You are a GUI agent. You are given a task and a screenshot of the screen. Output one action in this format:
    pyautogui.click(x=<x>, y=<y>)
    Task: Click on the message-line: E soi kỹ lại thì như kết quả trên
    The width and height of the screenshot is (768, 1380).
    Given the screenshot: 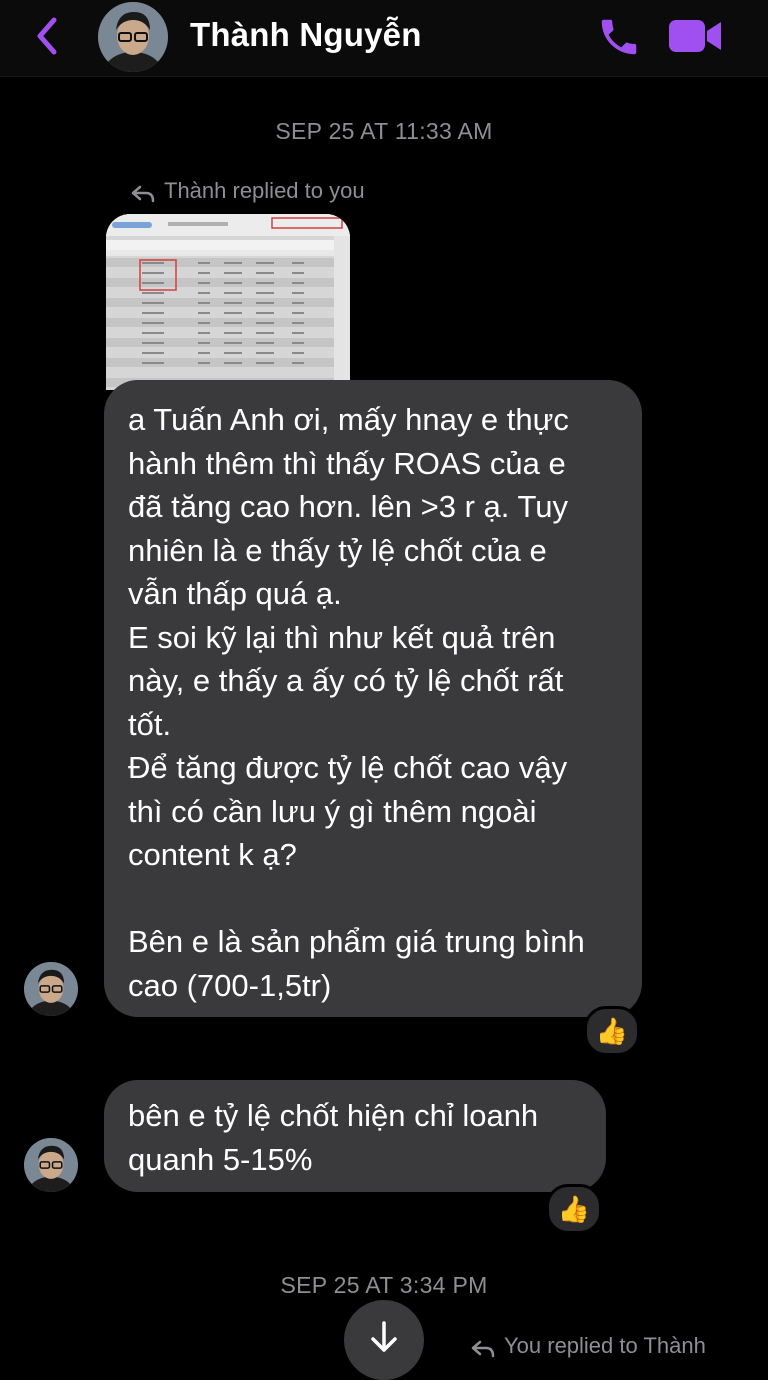 What is the action you would take?
    pyautogui.click(x=342, y=637)
    